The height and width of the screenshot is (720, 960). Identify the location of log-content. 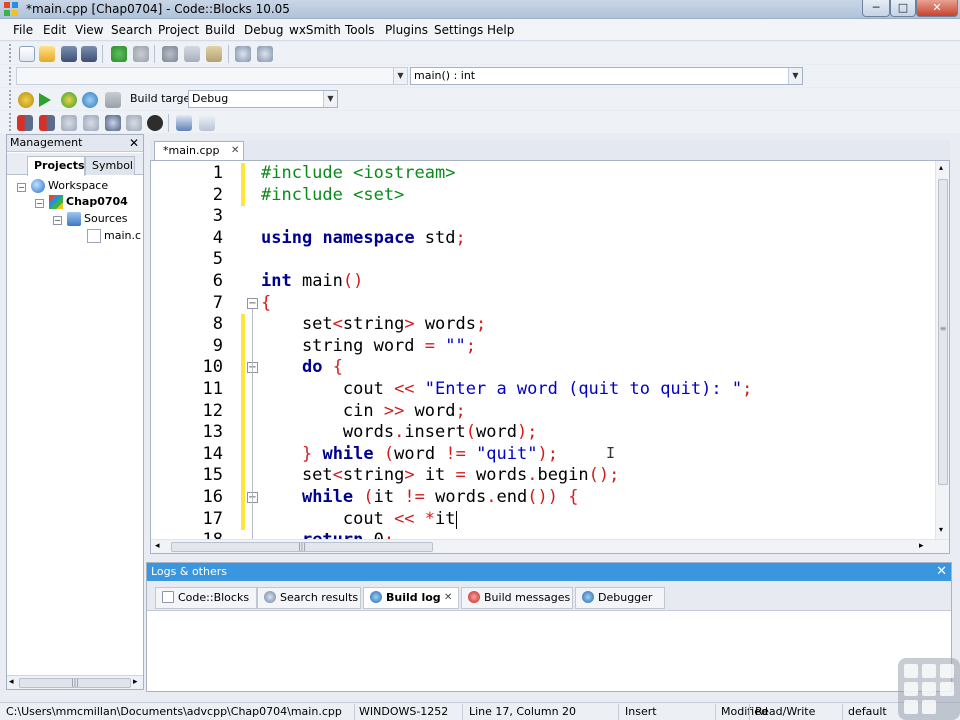
(549, 651).